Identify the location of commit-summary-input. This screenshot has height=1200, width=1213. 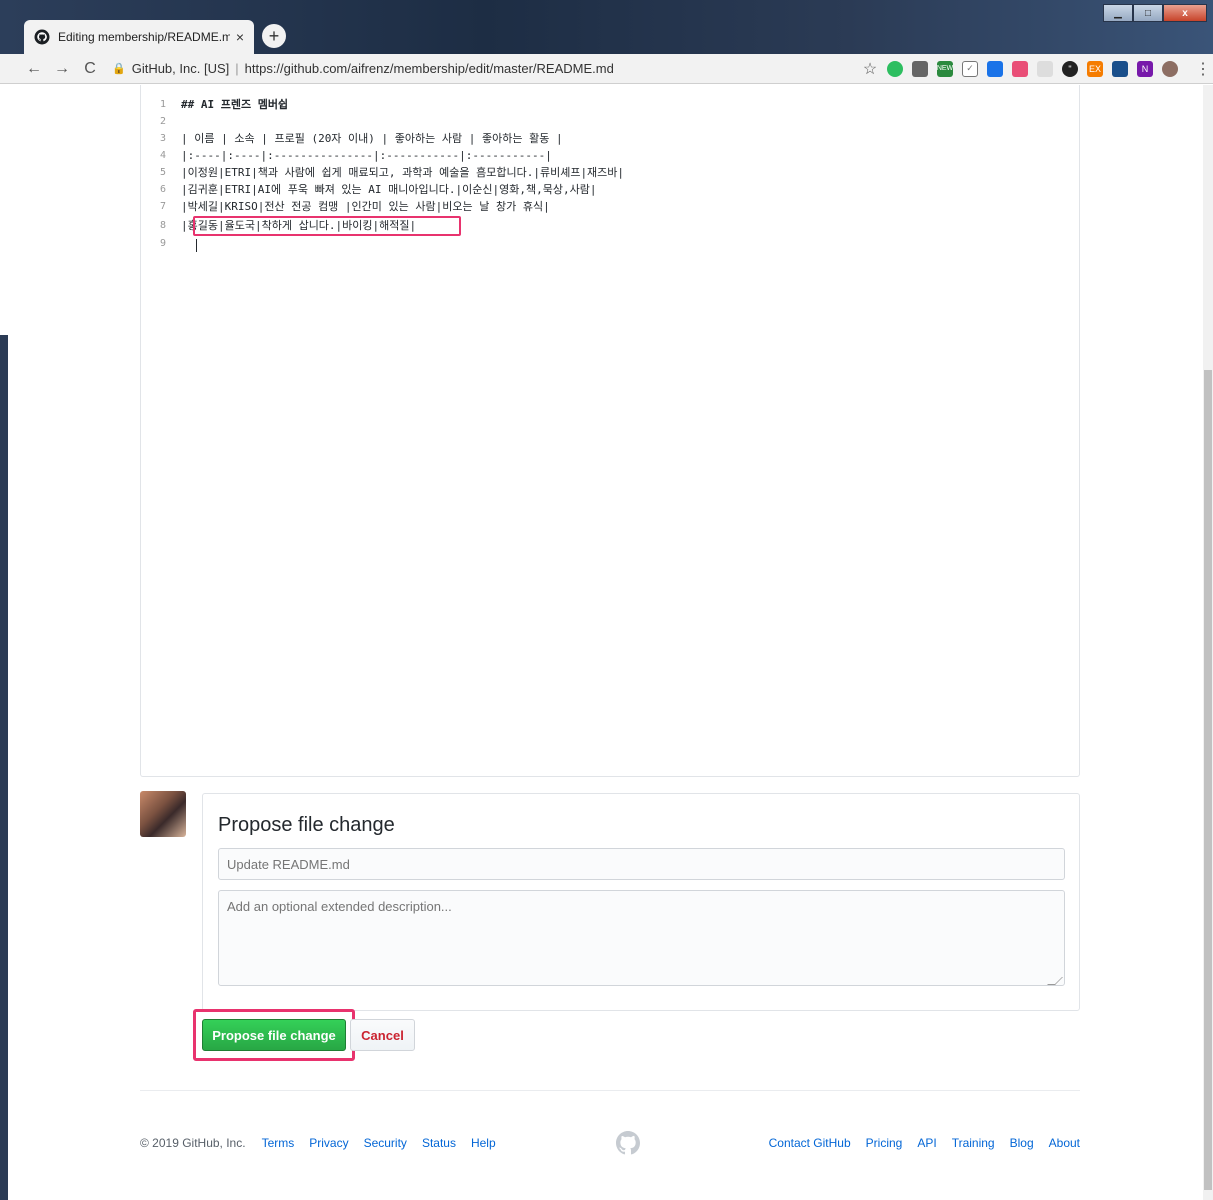
(641, 864).